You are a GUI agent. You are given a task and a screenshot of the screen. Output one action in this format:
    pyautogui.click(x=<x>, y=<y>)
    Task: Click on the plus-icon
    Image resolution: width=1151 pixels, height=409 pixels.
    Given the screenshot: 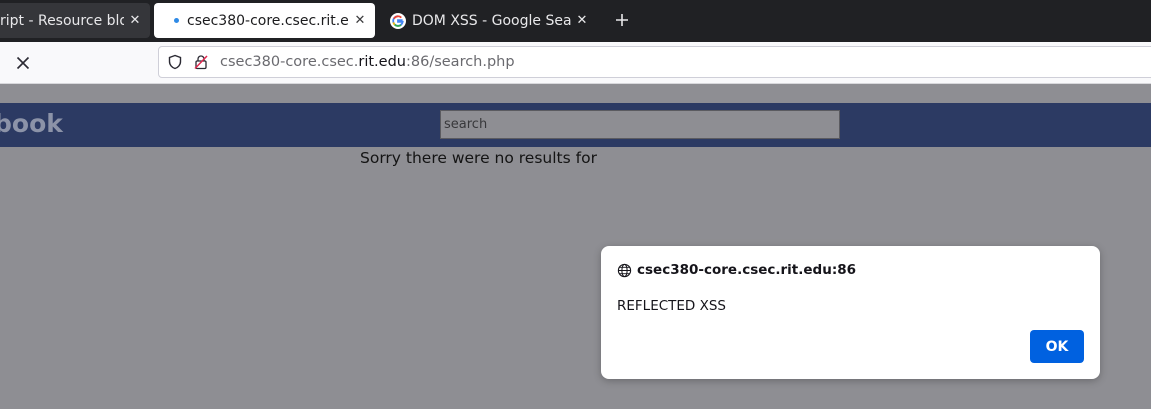 What is the action you would take?
    pyautogui.click(x=622, y=20)
    